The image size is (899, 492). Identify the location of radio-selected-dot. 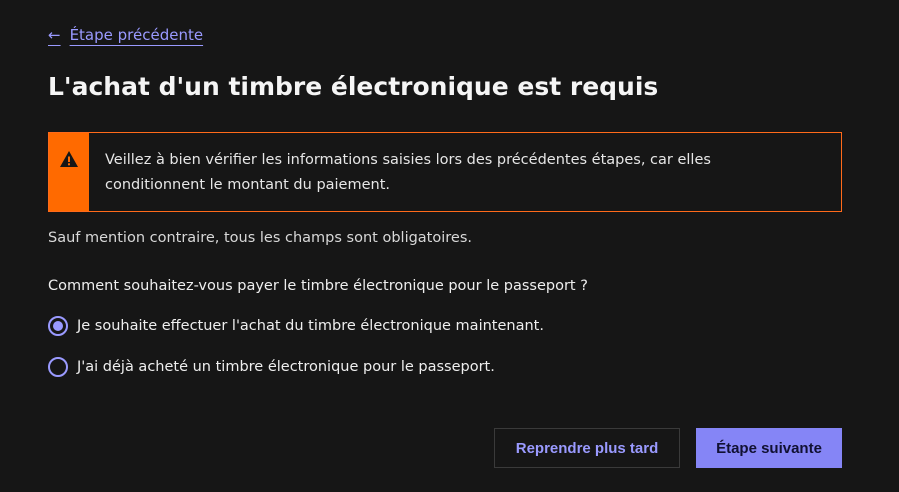
(58, 326).